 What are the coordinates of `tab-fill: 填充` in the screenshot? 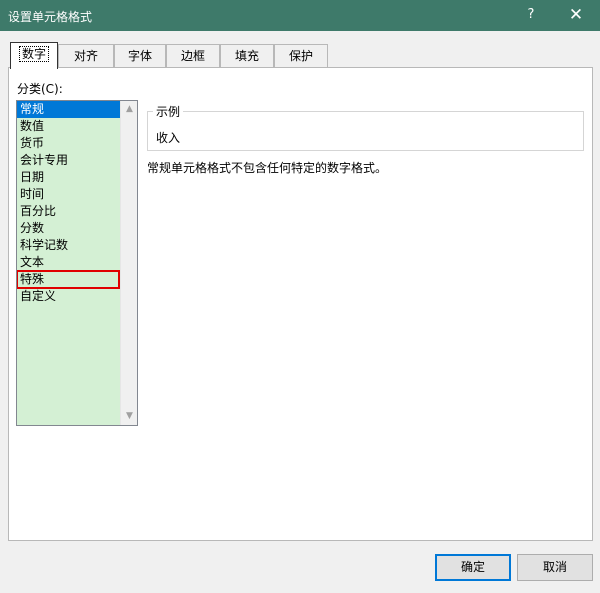 It's located at (247, 56).